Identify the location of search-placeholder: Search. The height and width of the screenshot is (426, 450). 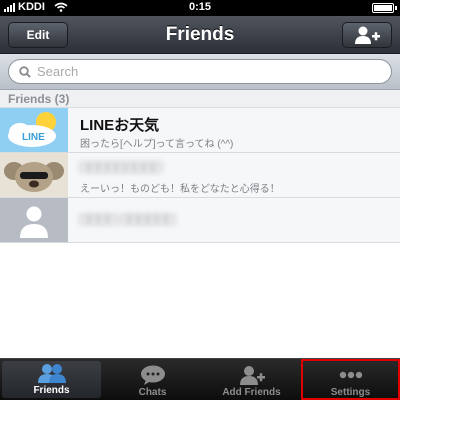
(58, 71).